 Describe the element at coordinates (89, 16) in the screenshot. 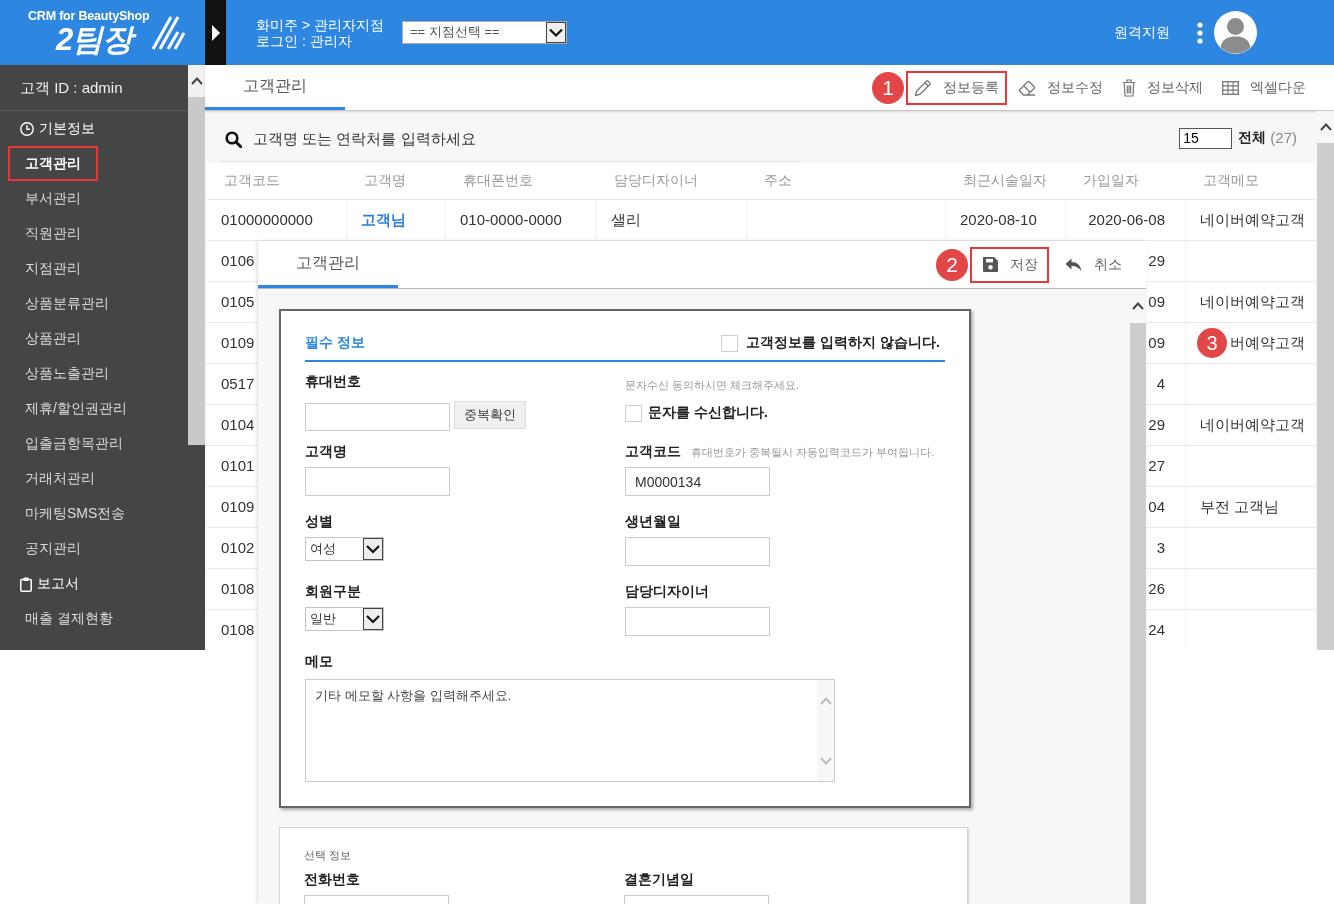

I see `logo-caption: CRM for BeautyShop` at that location.